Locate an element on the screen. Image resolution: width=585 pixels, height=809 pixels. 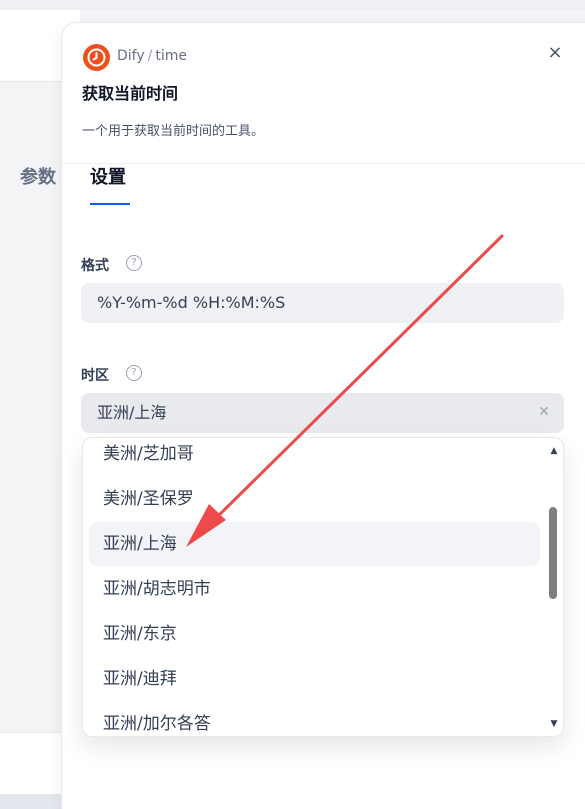
tab-settings: 设置 is located at coordinates (108, 176).